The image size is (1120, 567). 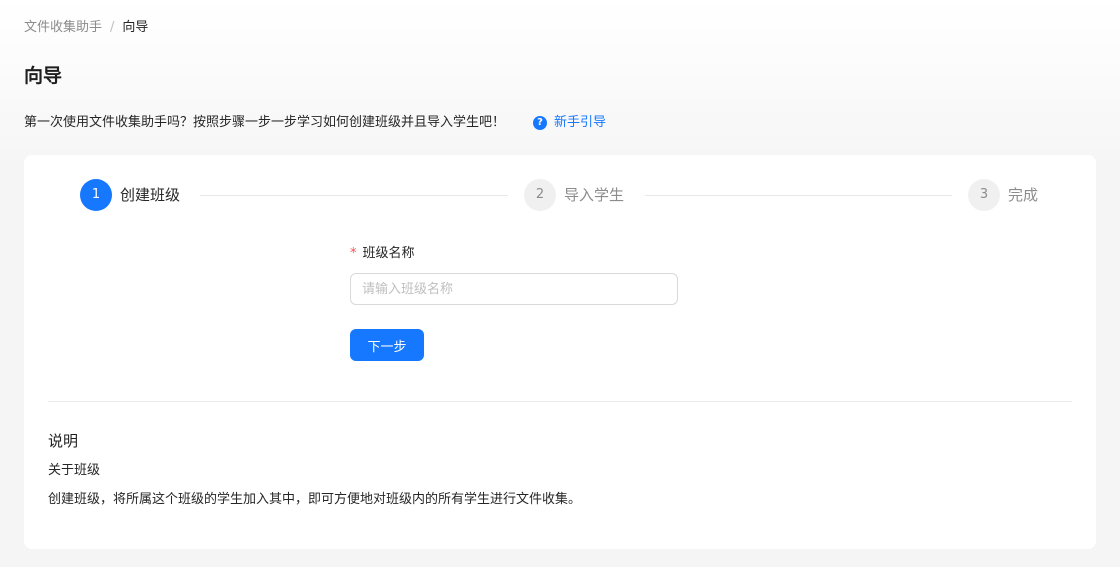 I want to click on required-mark: *, so click(x=353, y=253).